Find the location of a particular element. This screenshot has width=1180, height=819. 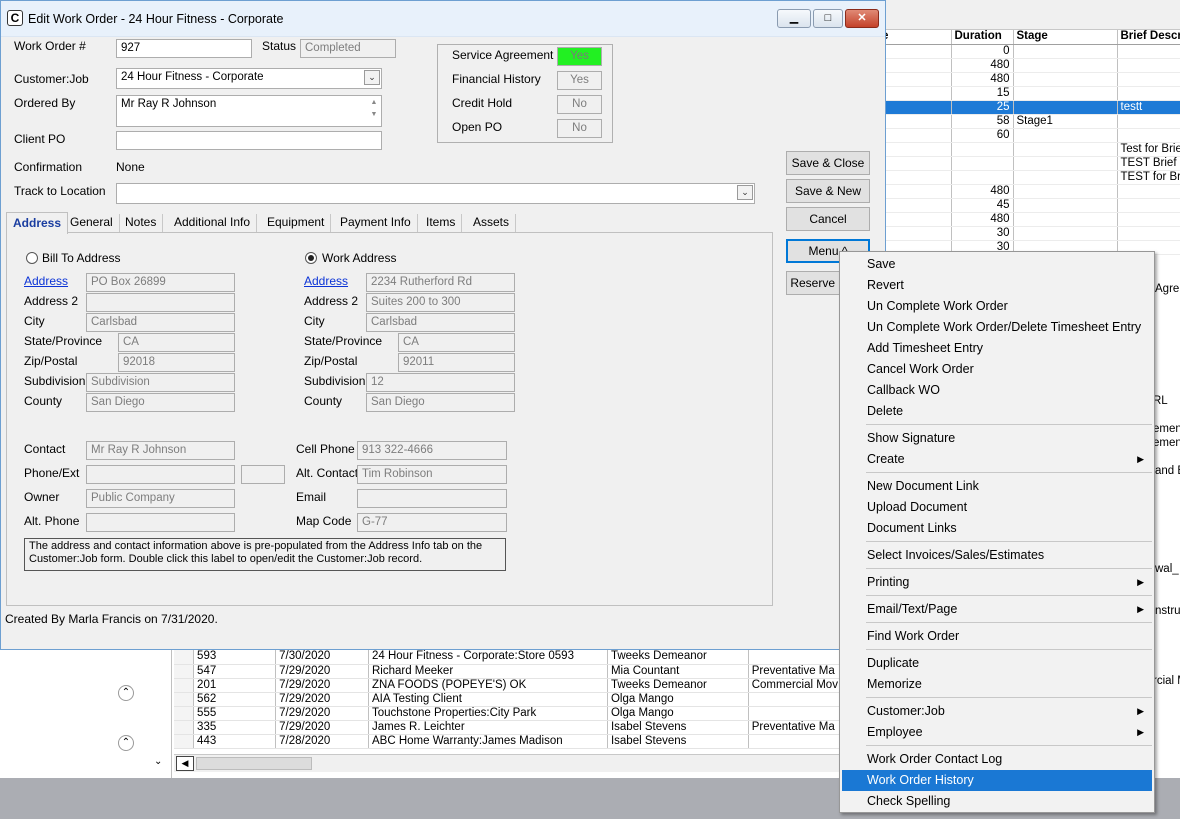

work-order-label: Work Order # is located at coordinates (50, 46).